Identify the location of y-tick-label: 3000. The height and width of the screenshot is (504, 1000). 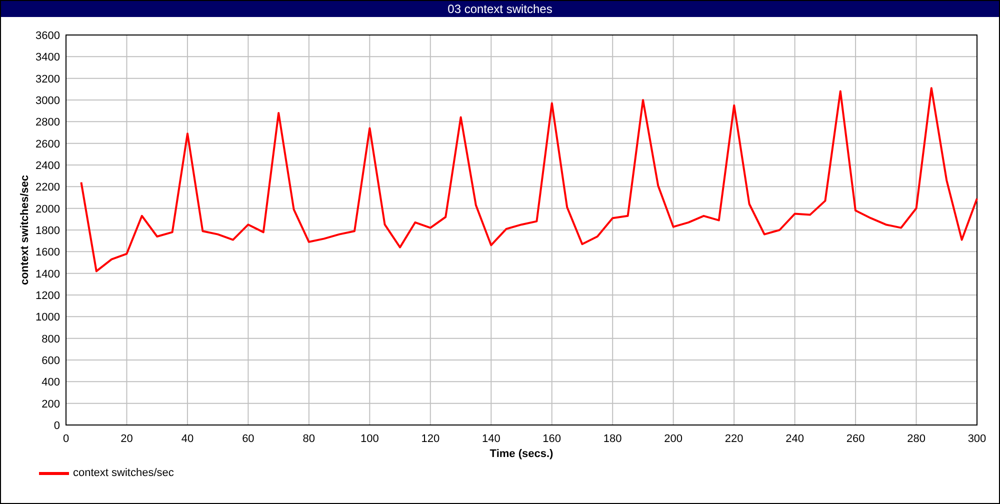
(48, 101).